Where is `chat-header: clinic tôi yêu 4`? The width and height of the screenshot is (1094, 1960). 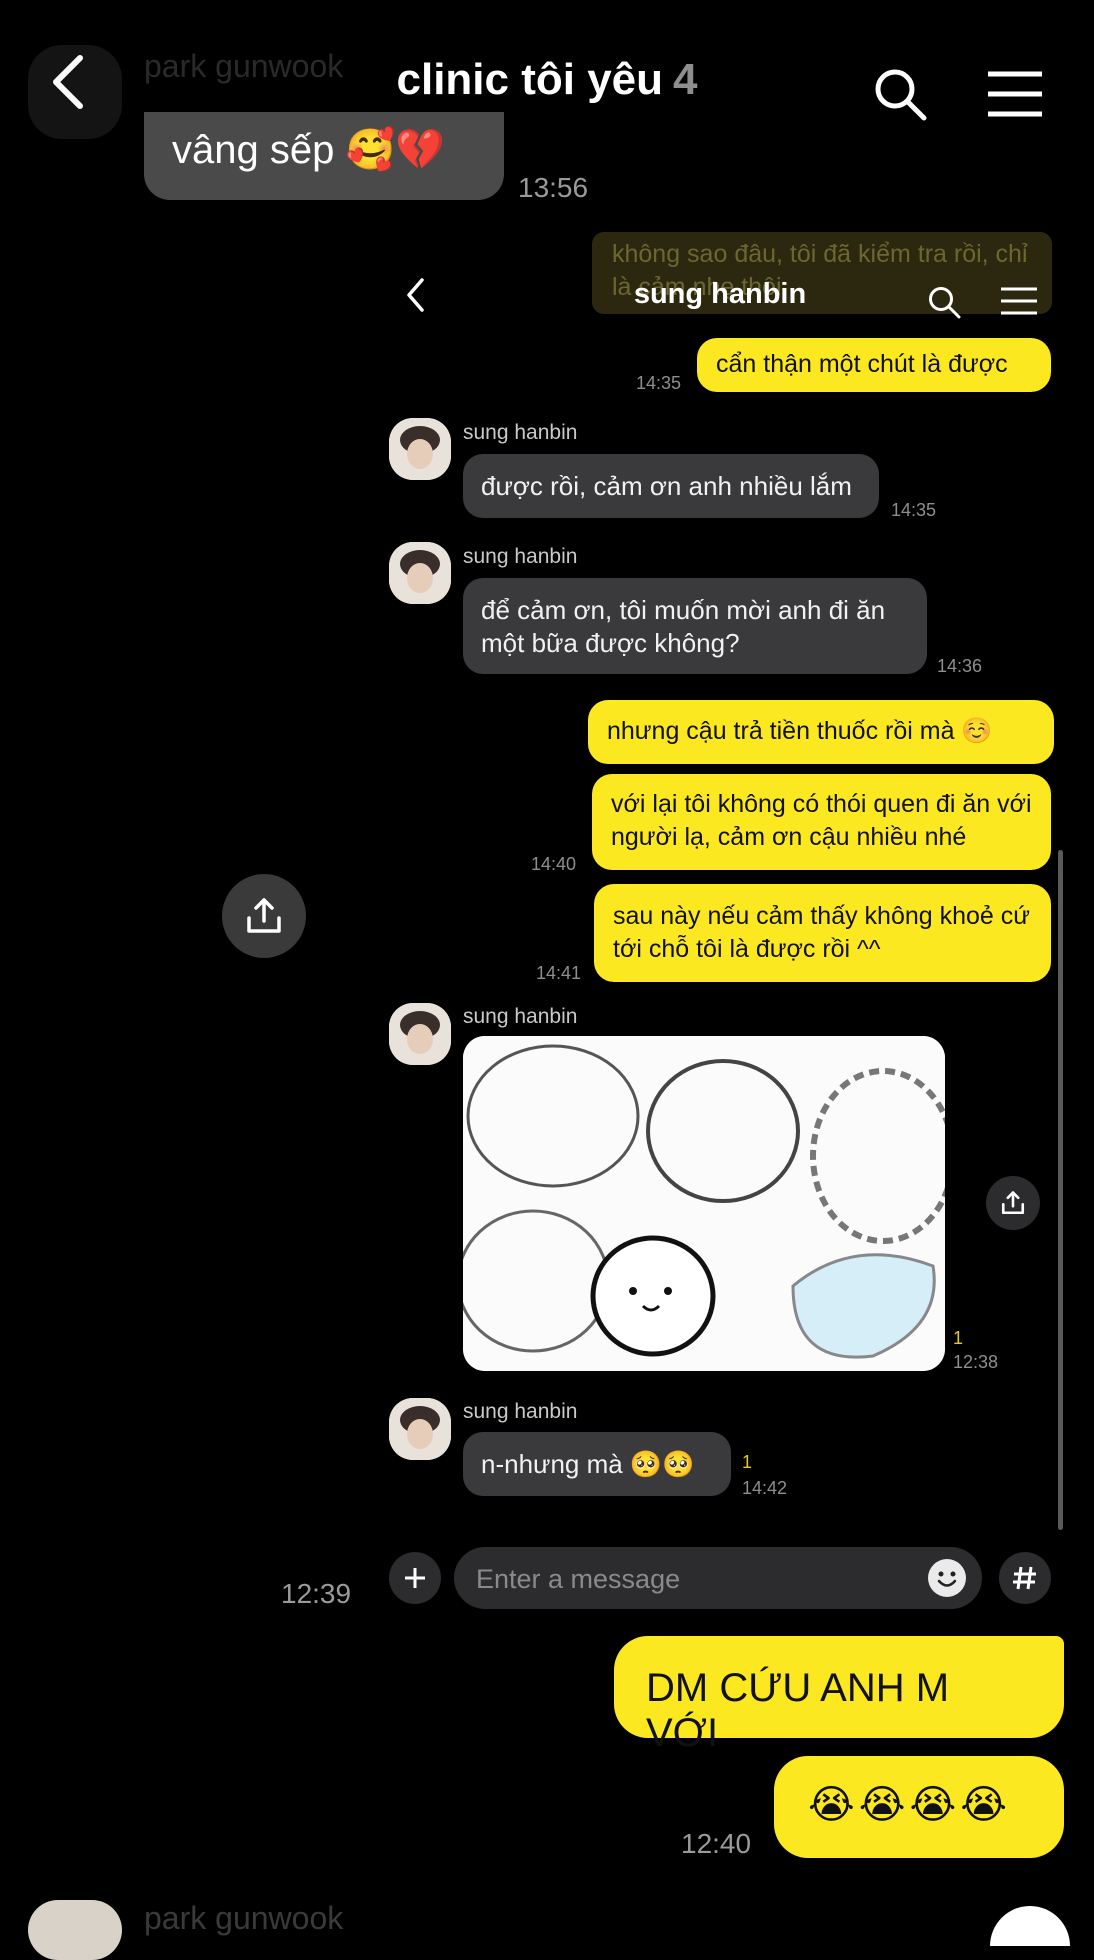
chat-header: clinic tôi yêu 4 is located at coordinates (547, 69).